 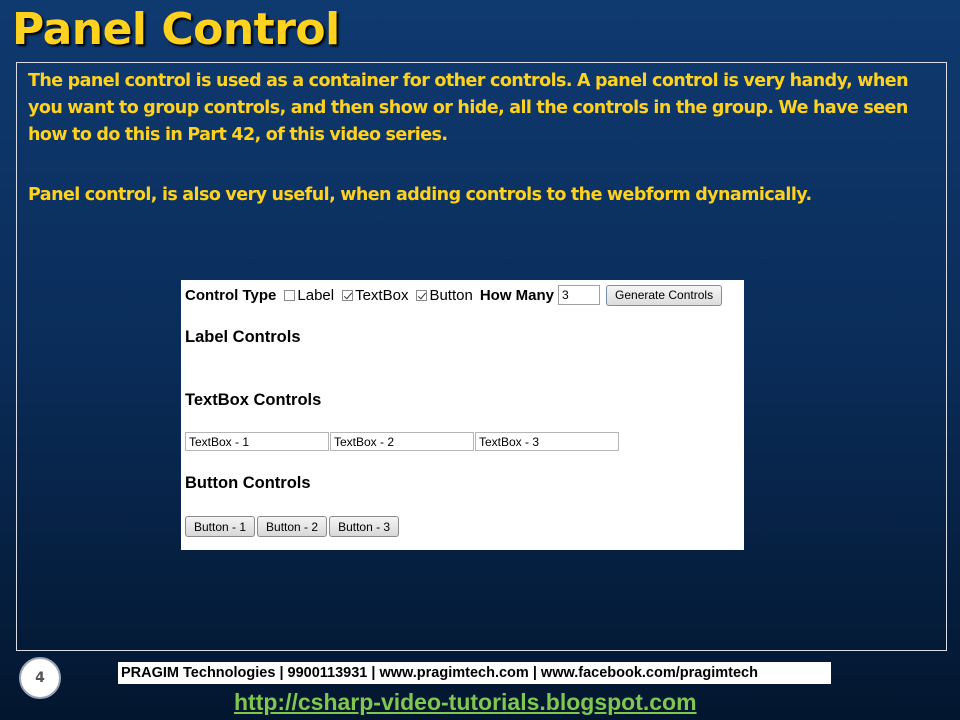 I want to click on slide-title: Panel Control, so click(x=176, y=29).